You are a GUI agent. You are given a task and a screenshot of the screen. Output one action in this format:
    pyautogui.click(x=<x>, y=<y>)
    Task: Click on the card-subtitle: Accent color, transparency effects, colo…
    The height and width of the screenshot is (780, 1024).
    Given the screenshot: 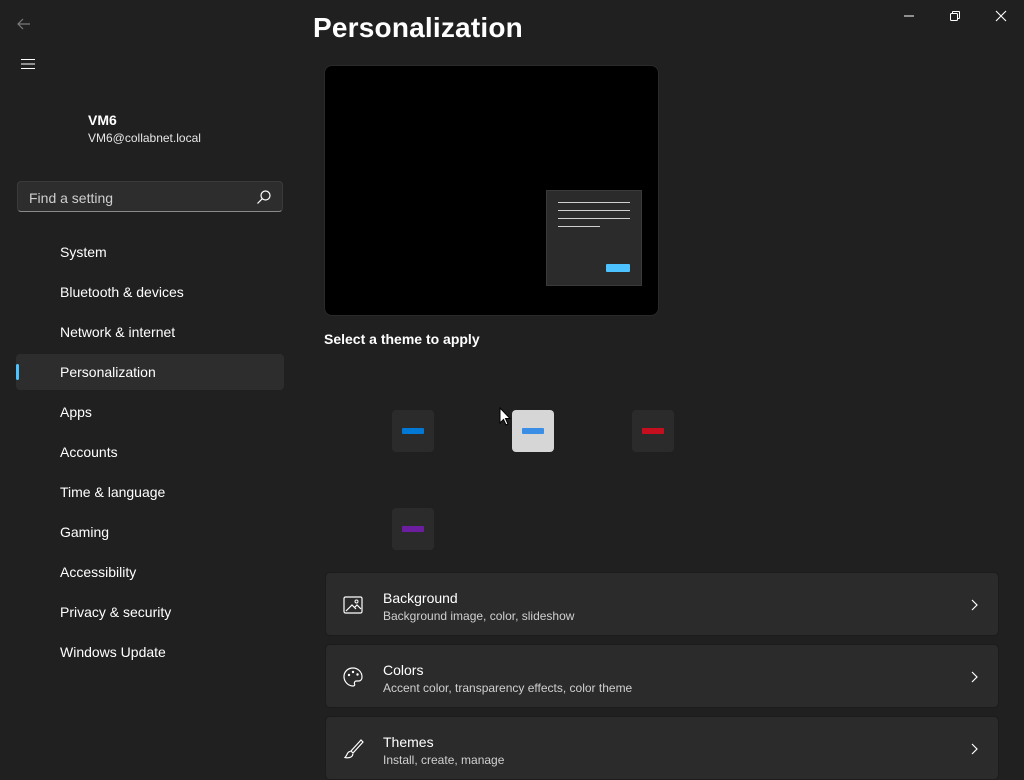 What is the action you would take?
    pyautogui.click(x=508, y=688)
    